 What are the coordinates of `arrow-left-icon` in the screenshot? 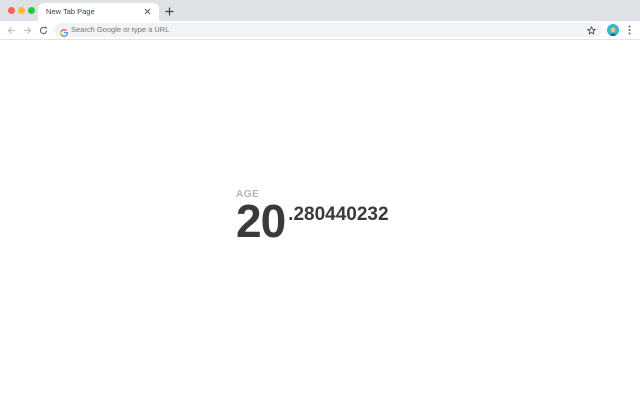 It's located at (11, 30).